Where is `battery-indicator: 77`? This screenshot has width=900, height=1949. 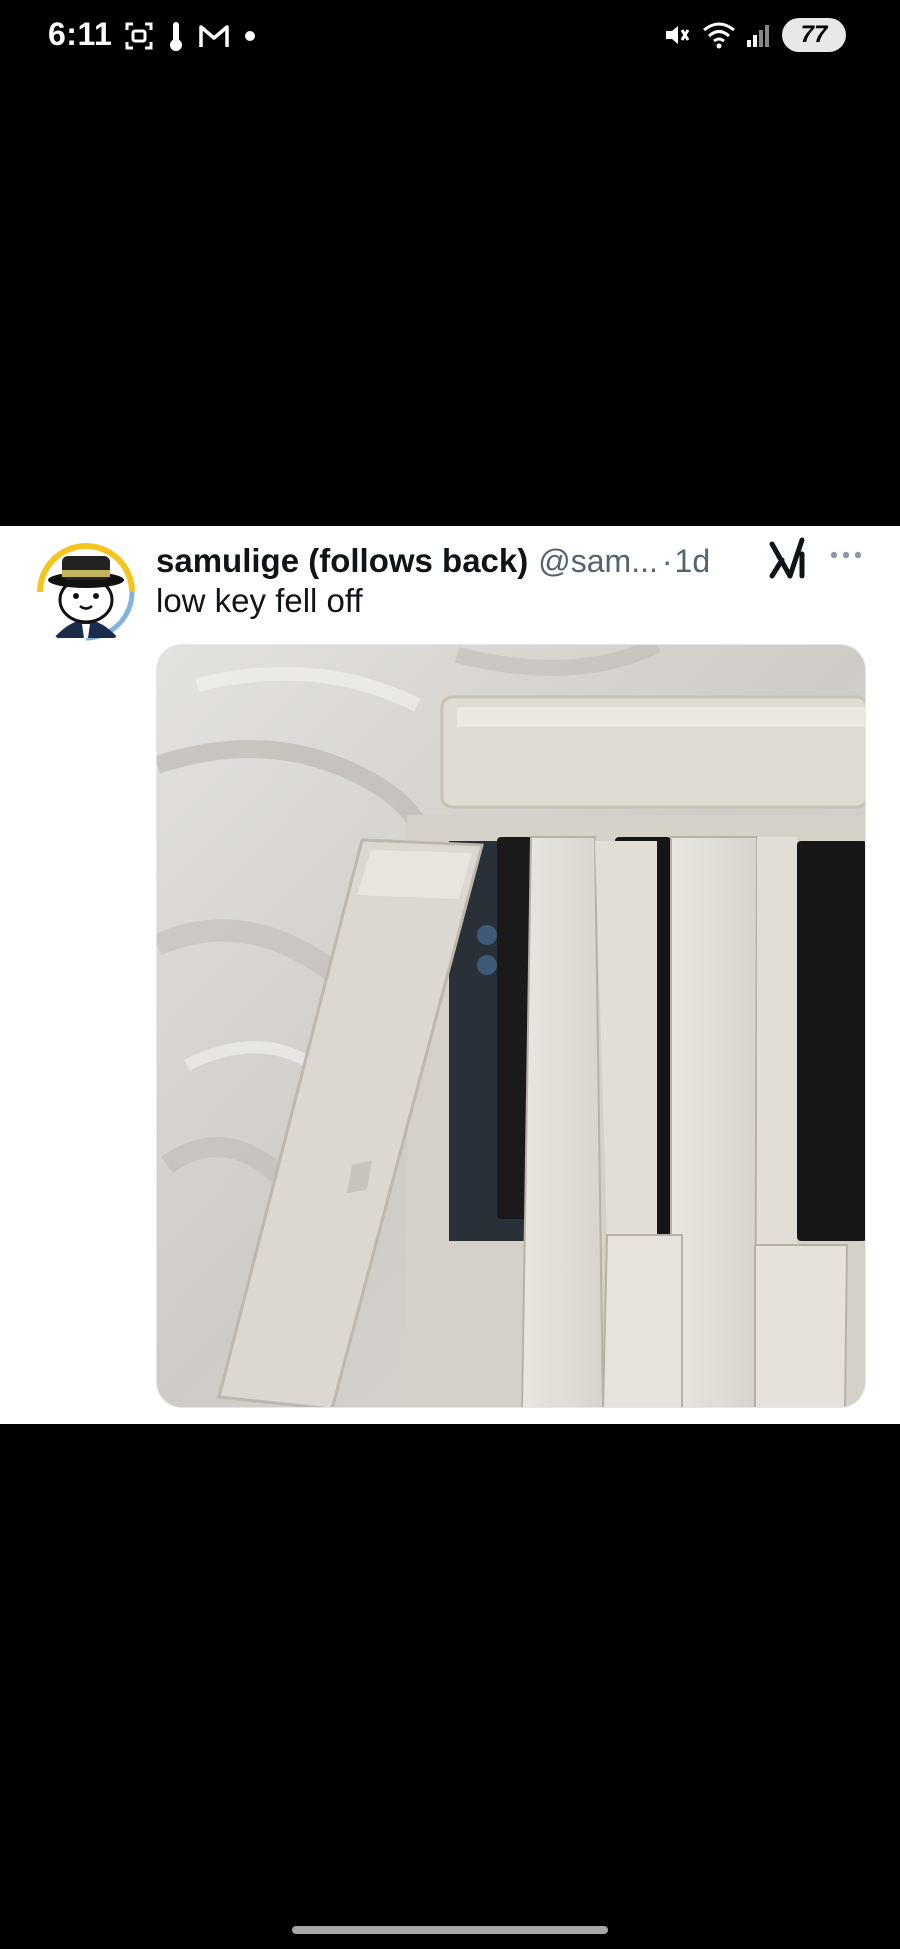 battery-indicator: 77 is located at coordinates (814, 35).